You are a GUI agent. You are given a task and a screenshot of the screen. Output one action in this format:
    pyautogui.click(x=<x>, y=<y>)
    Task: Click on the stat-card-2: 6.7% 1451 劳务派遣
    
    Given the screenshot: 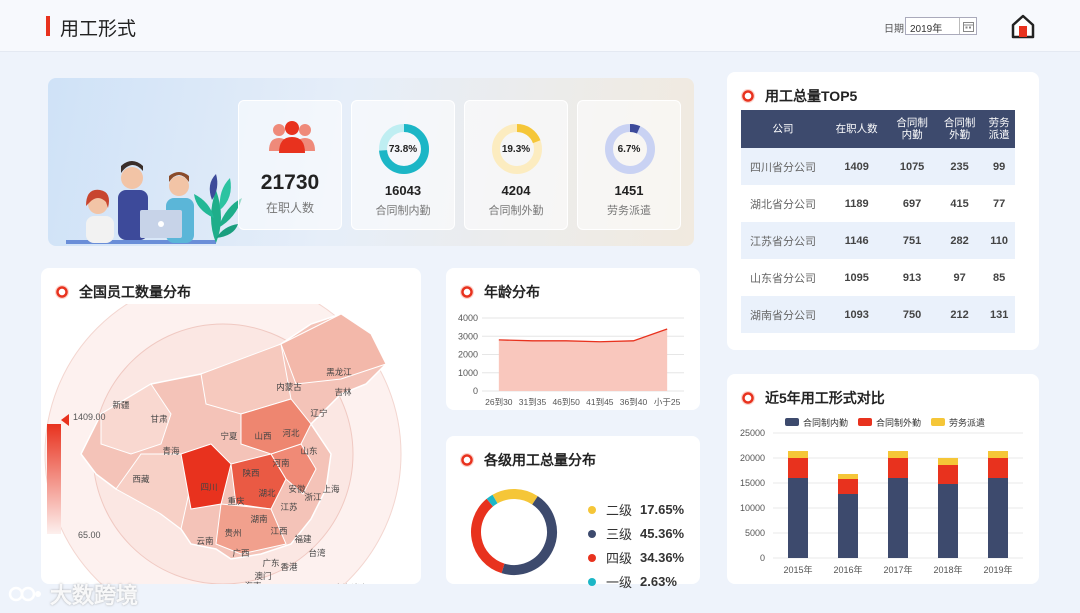 What is the action you would take?
    pyautogui.click(x=629, y=165)
    